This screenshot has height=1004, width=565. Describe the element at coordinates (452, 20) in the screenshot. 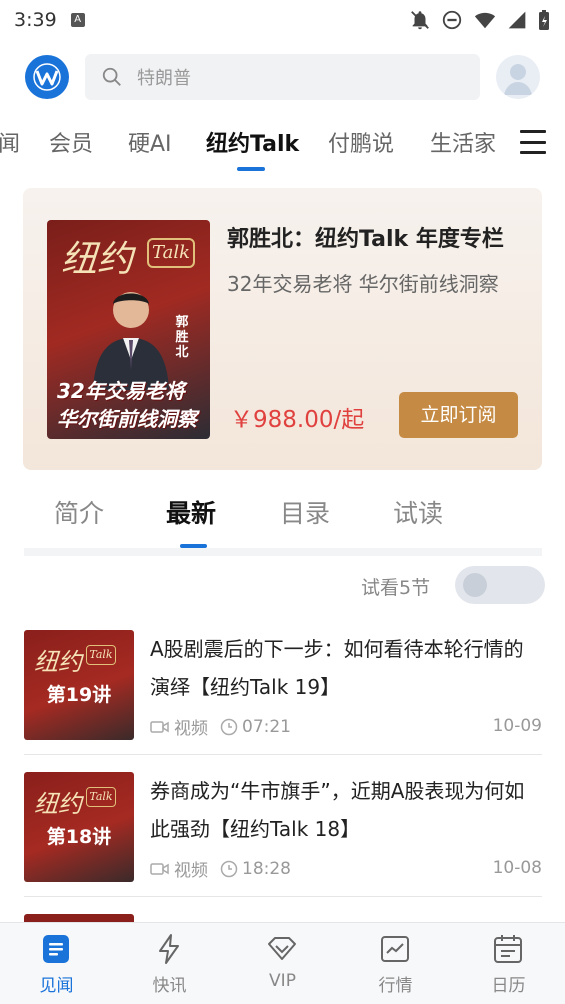

I see `do-not-disturb-icon` at that location.